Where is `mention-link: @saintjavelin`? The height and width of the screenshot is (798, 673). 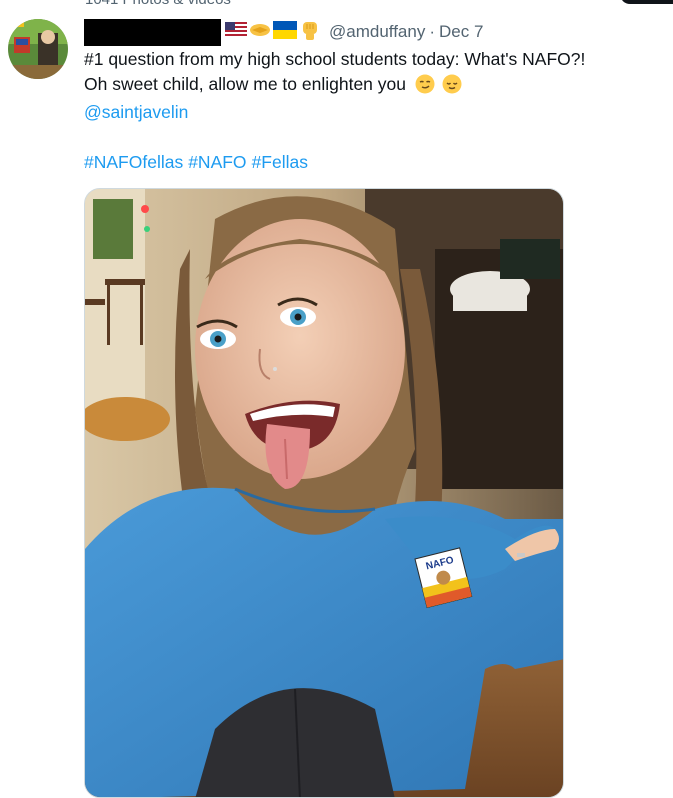
mention-link: @saintjavelin is located at coordinates (369, 112).